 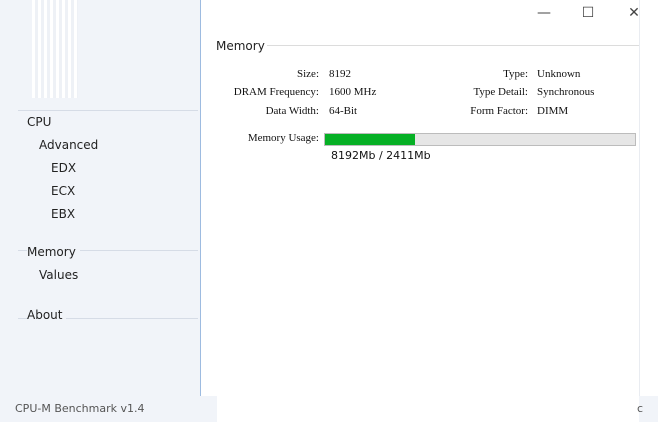 What do you see at coordinates (53, 252) in the screenshot?
I see `sidebar-item-memory: Memory` at bounding box center [53, 252].